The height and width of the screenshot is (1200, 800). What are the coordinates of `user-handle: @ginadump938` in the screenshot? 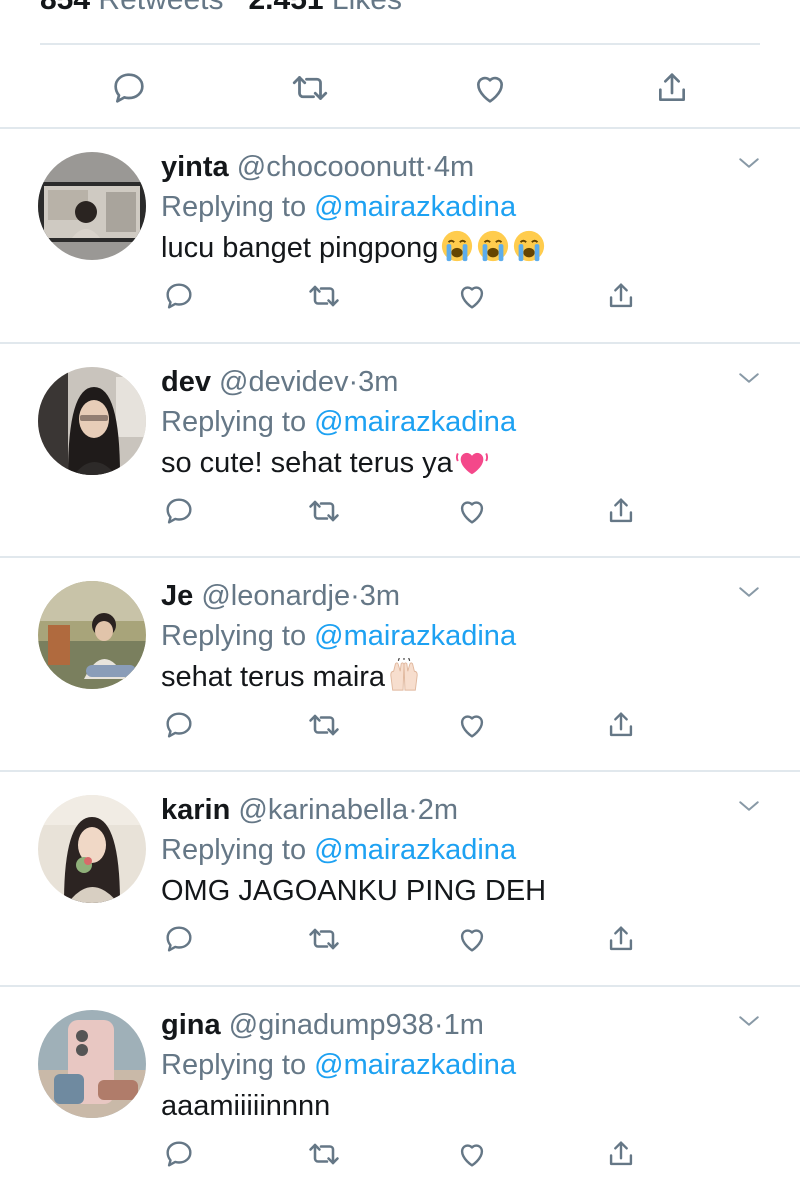 It's located at (331, 1025).